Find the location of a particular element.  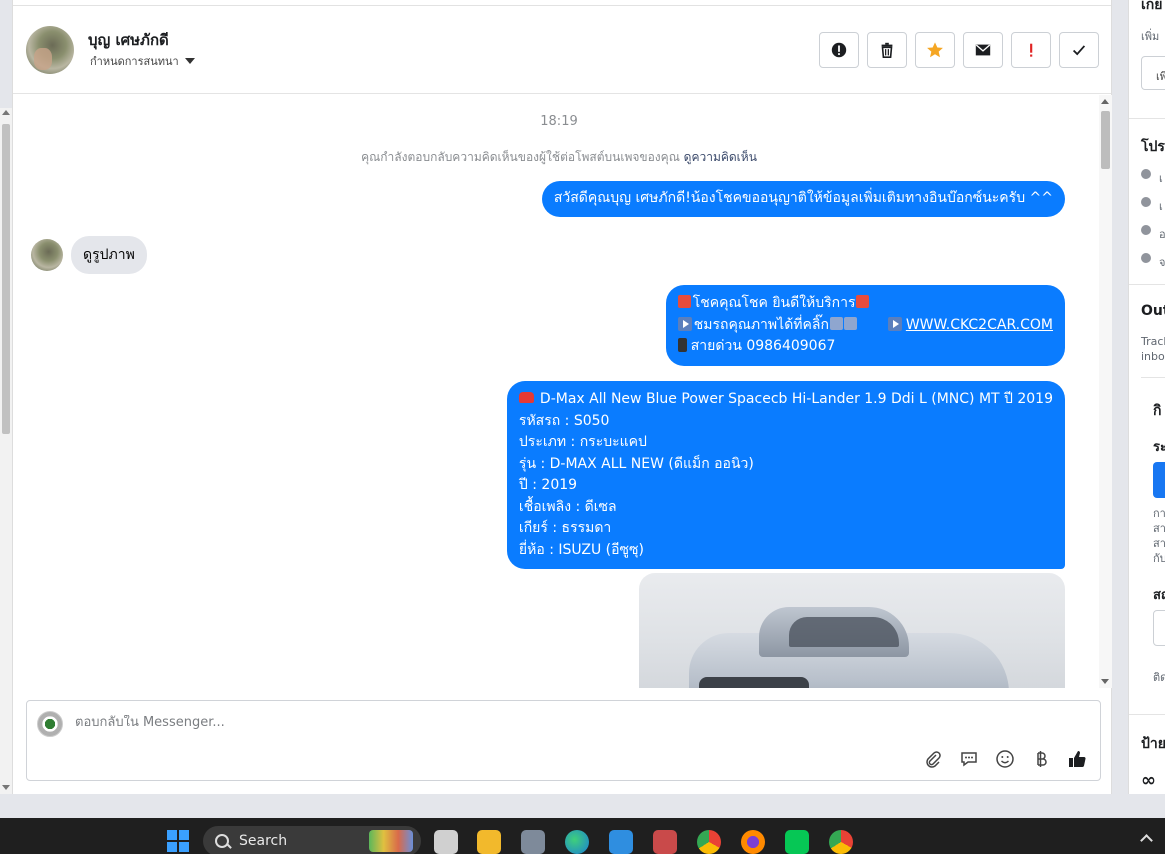

saved-replies-button is located at coordinates (969, 759).